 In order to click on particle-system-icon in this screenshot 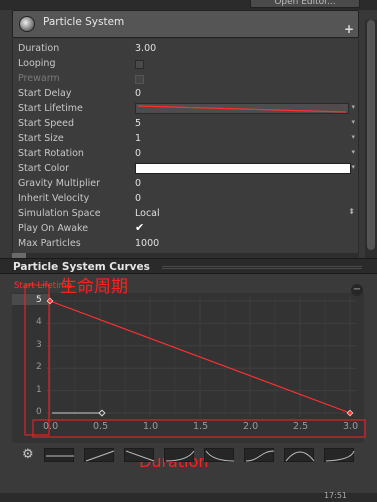, I will do `click(27, 24)`.